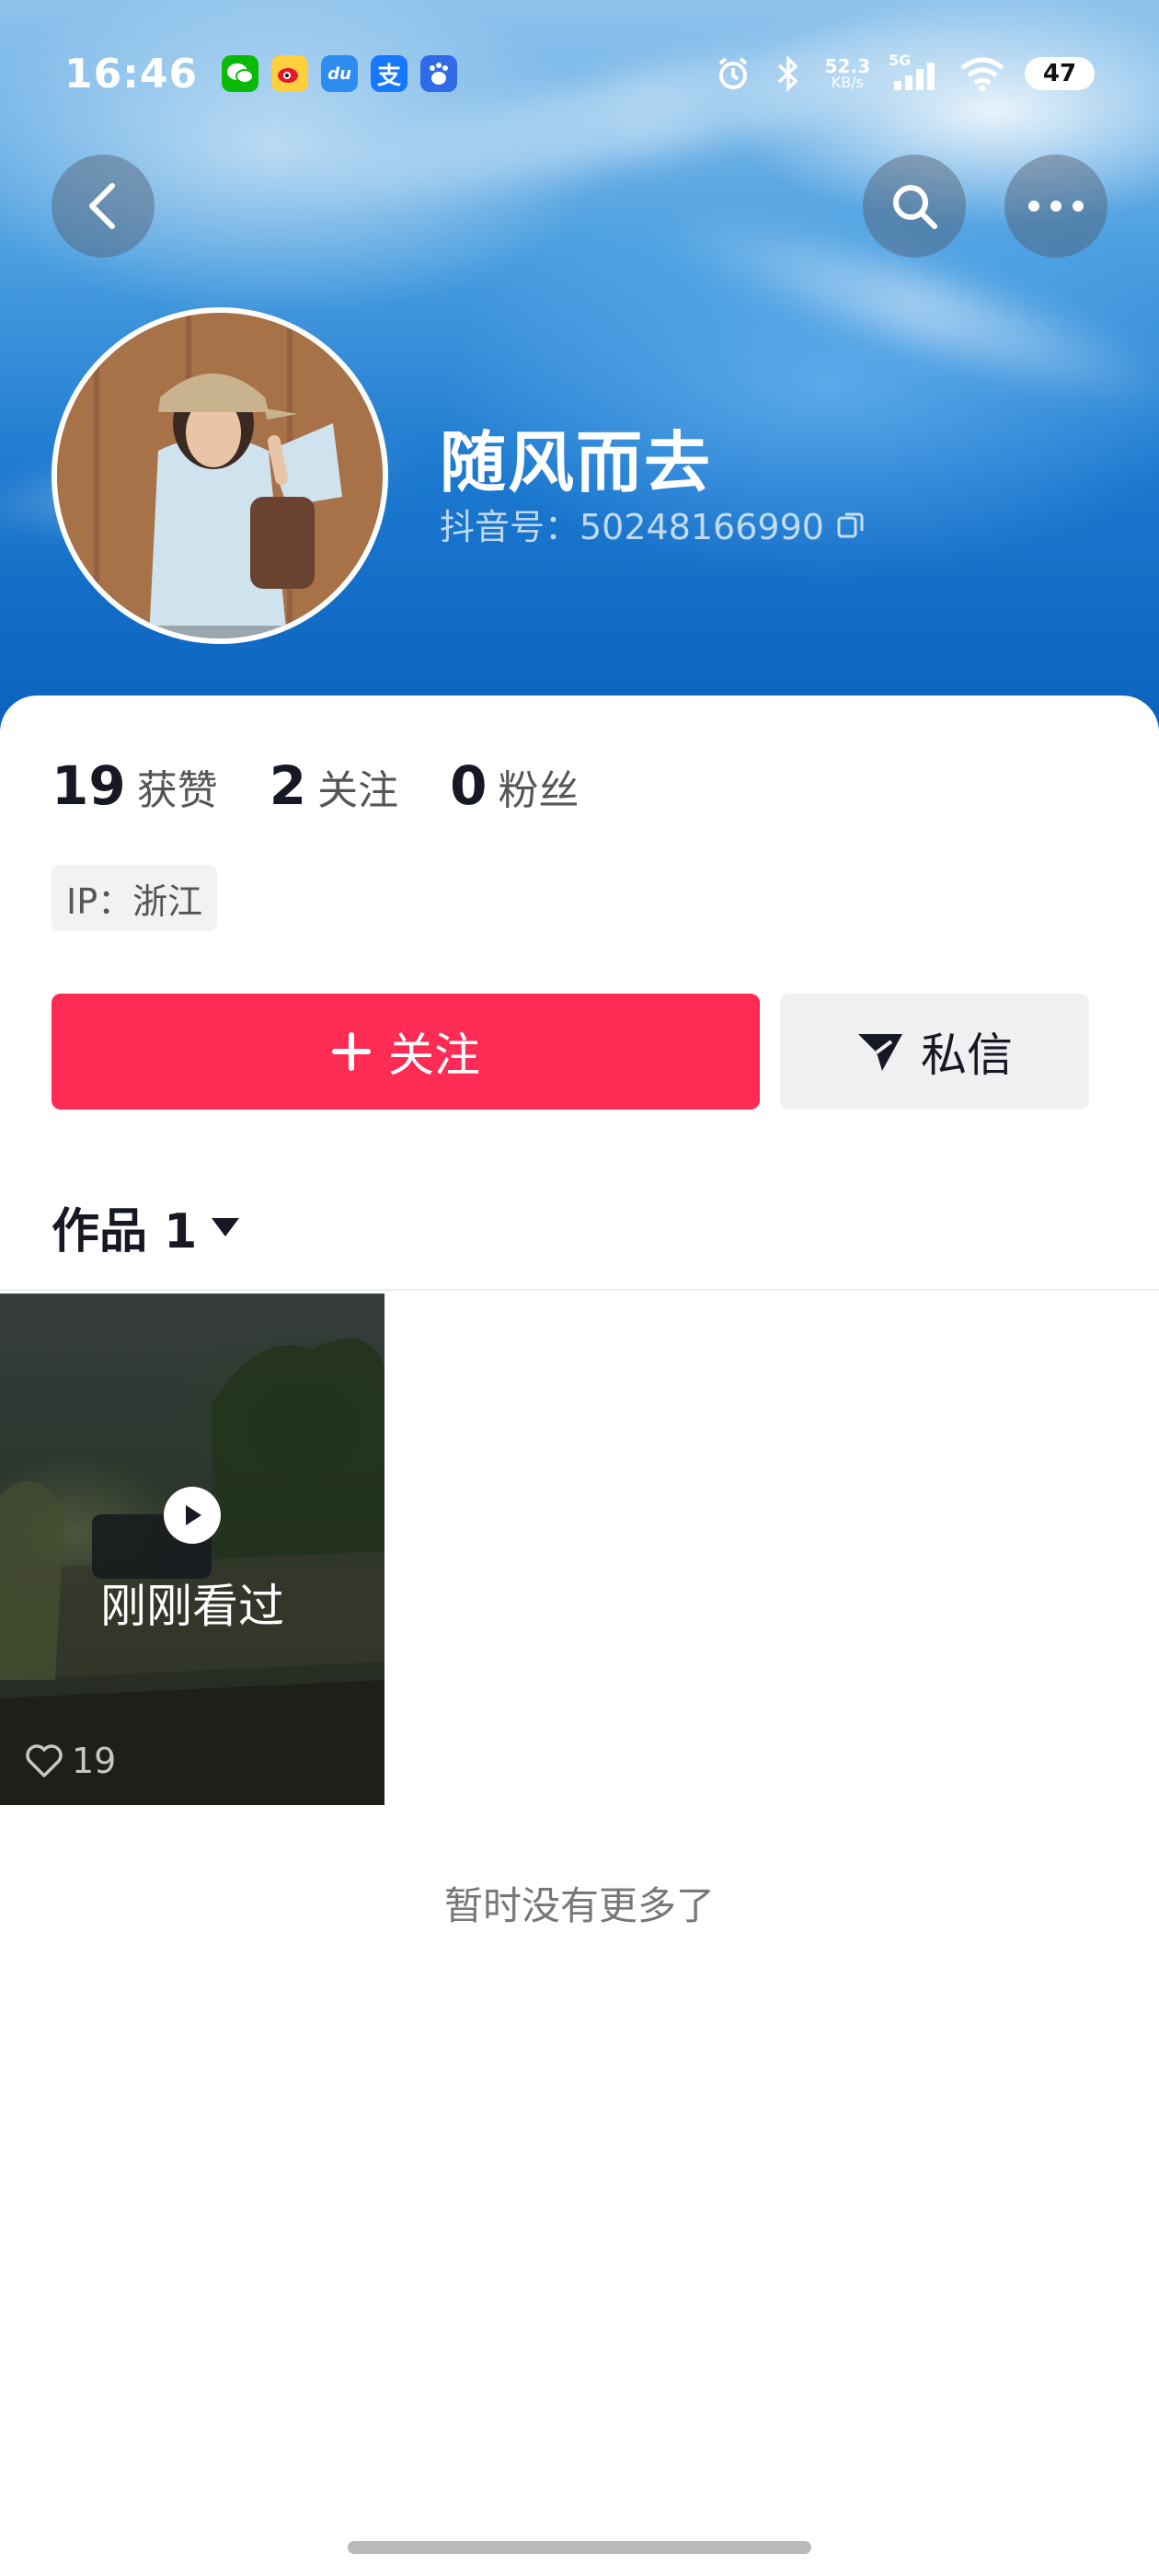  Describe the element at coordinates (788, 73) in the screenshot. I see `bluetooth-icon` at that location.